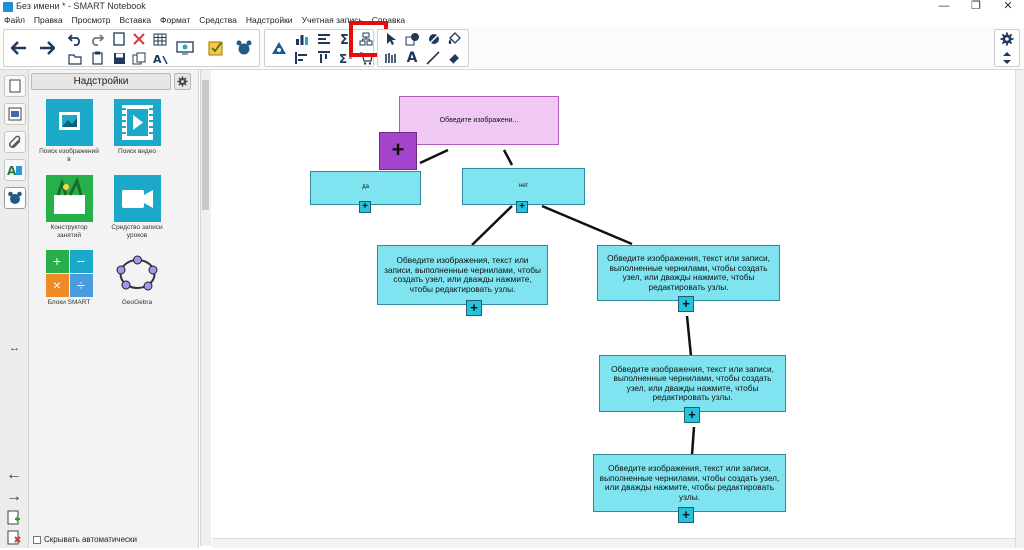  Describe the element at coordinates (454, 58) in the screenshot. I see `eraser-icon` at that location.